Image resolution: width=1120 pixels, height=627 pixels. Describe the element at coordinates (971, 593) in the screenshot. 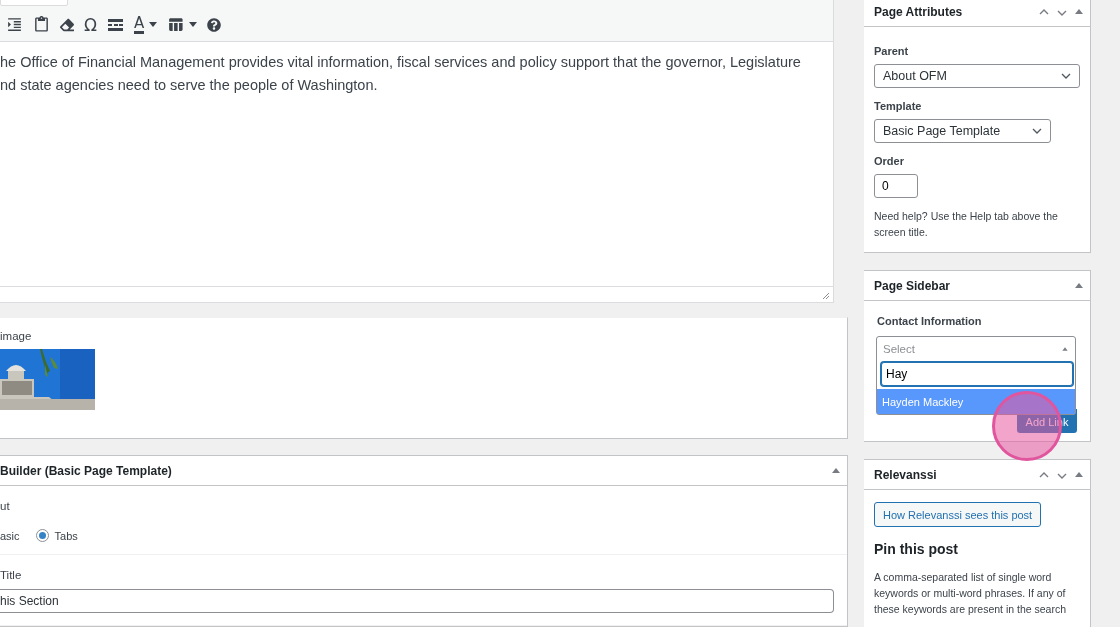

I see `description-text: A comma-separated list of single word keywords or multi-word phrases. If any of these keywords are present in the search` at that location.